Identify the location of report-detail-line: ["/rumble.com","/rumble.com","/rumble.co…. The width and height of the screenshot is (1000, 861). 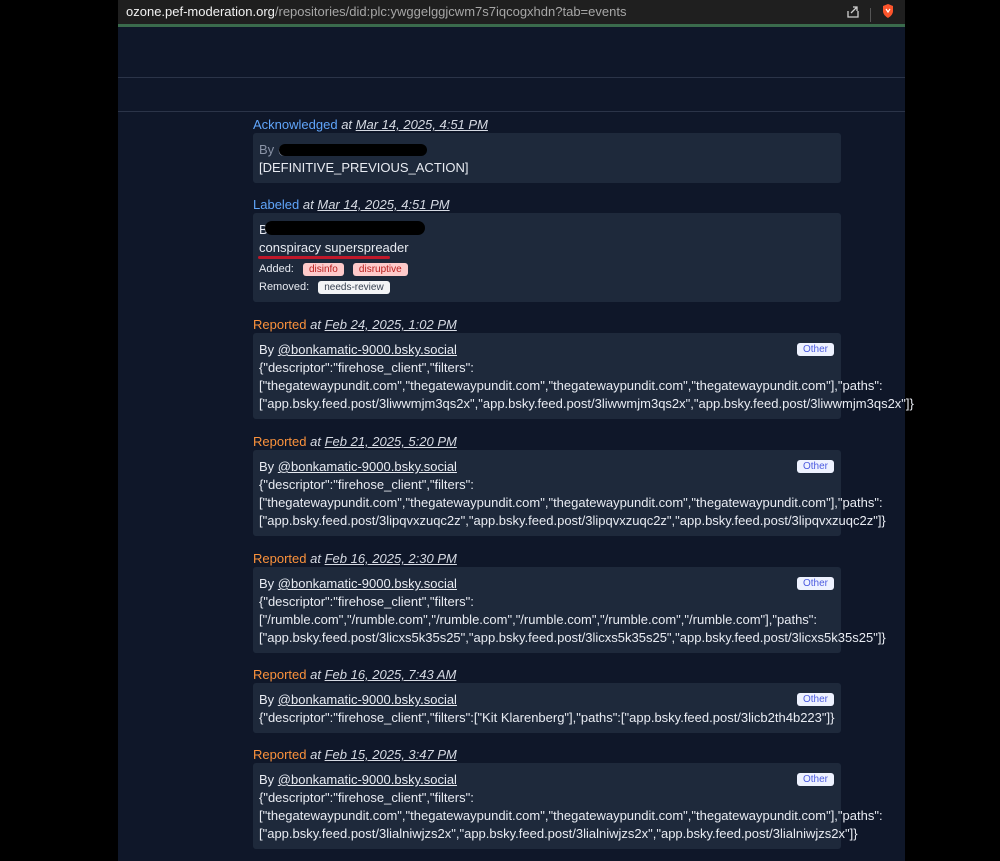
(538, 619).